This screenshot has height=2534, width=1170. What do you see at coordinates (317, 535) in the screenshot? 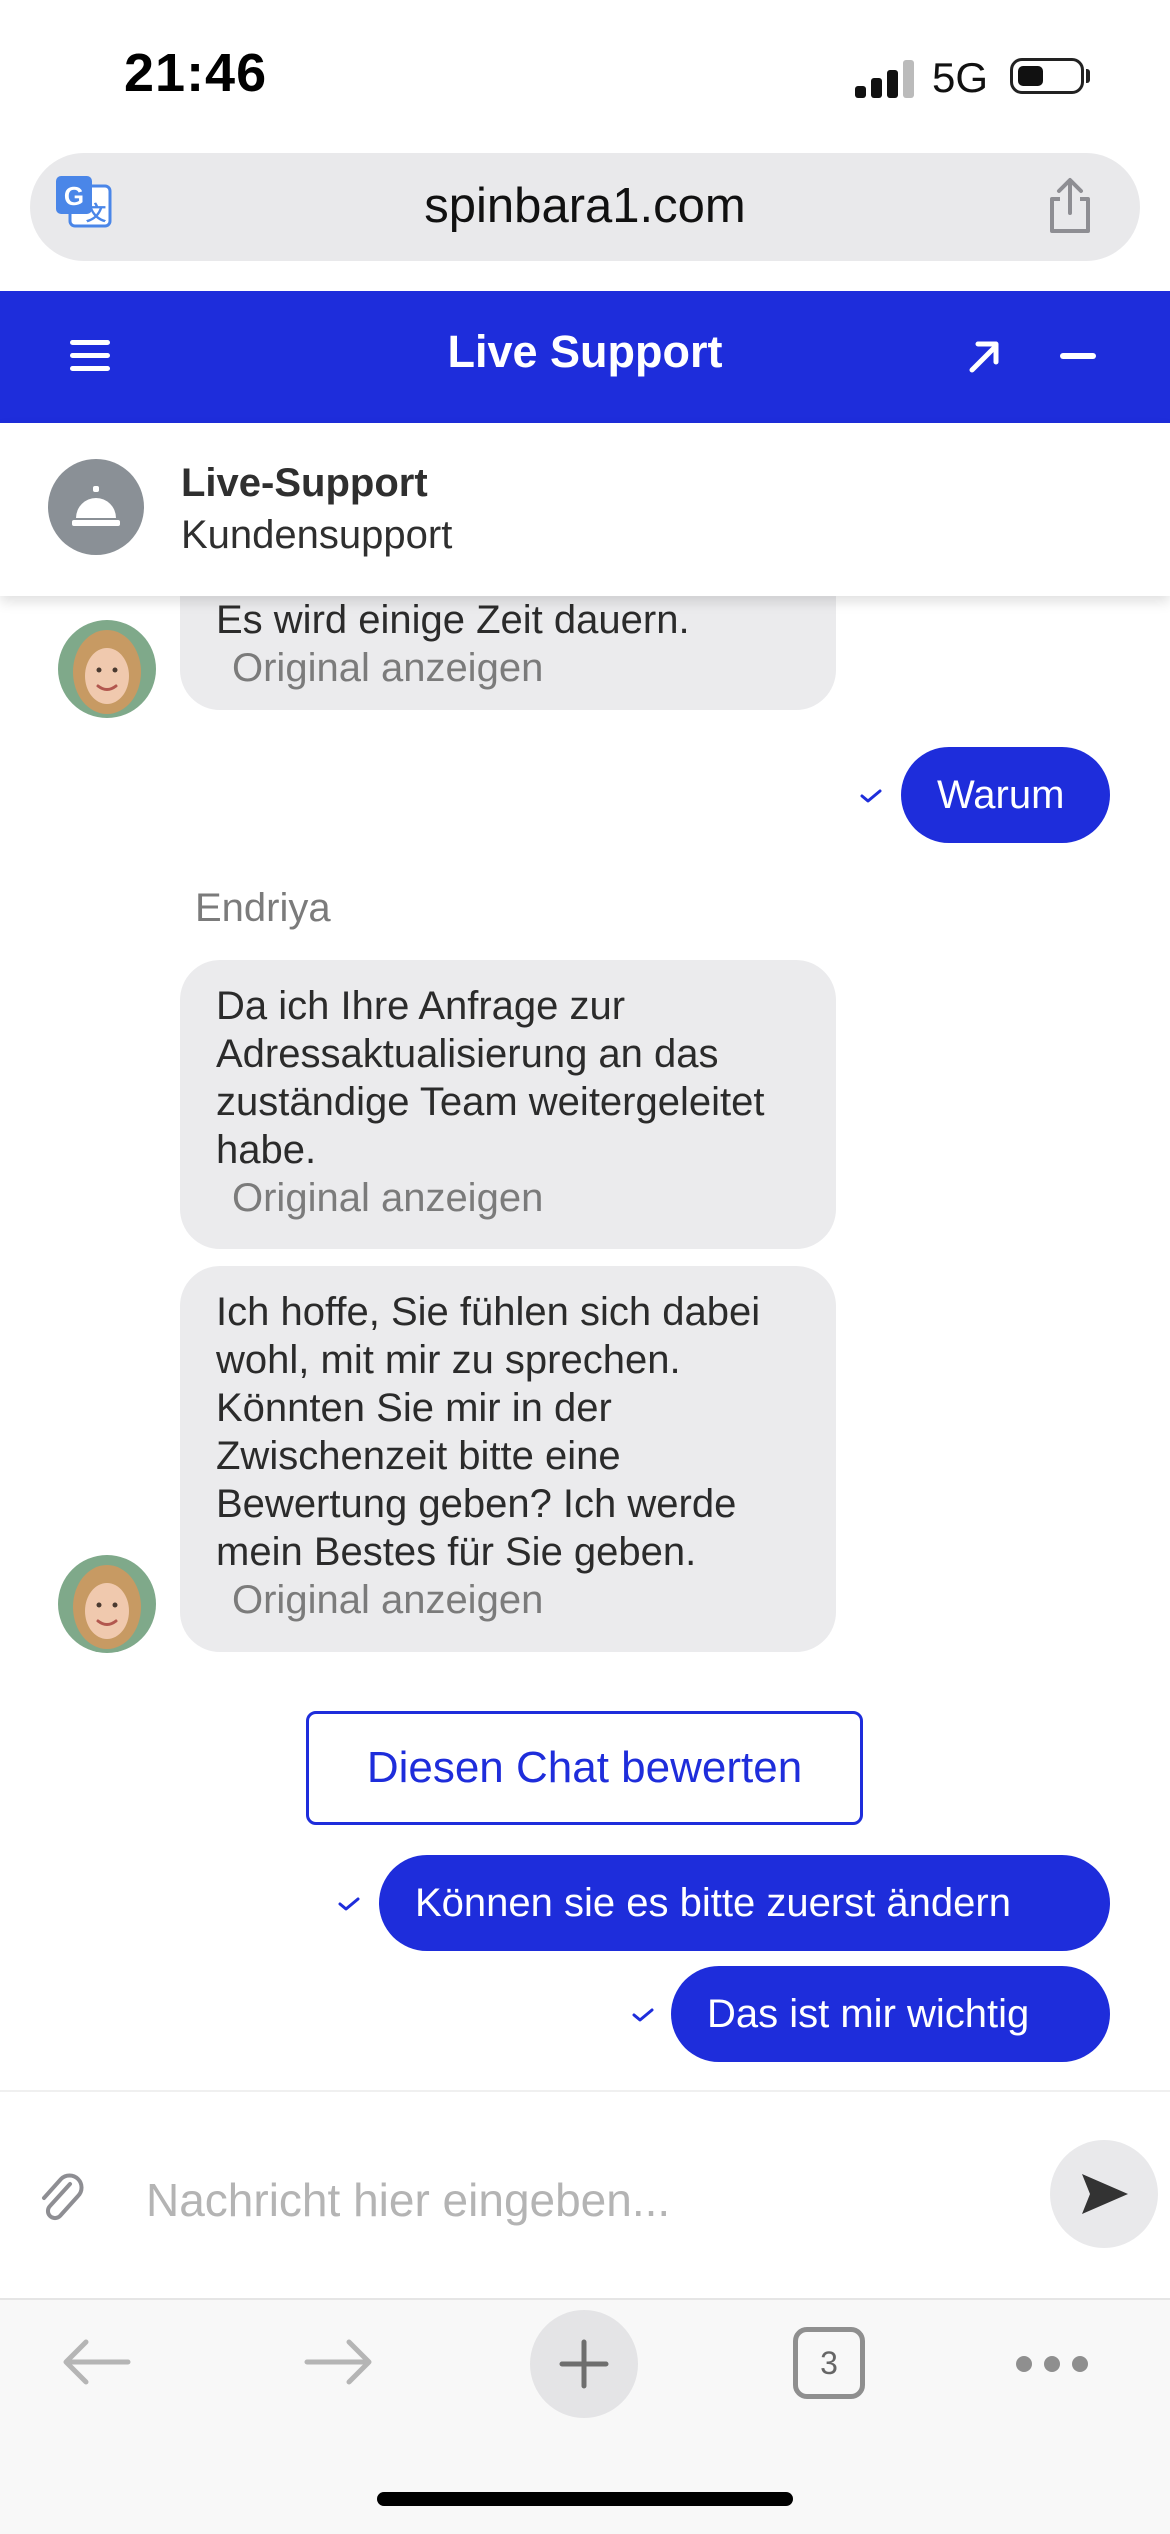
I see `agent-role: Kundensupport` at bounding box center [317, 535].